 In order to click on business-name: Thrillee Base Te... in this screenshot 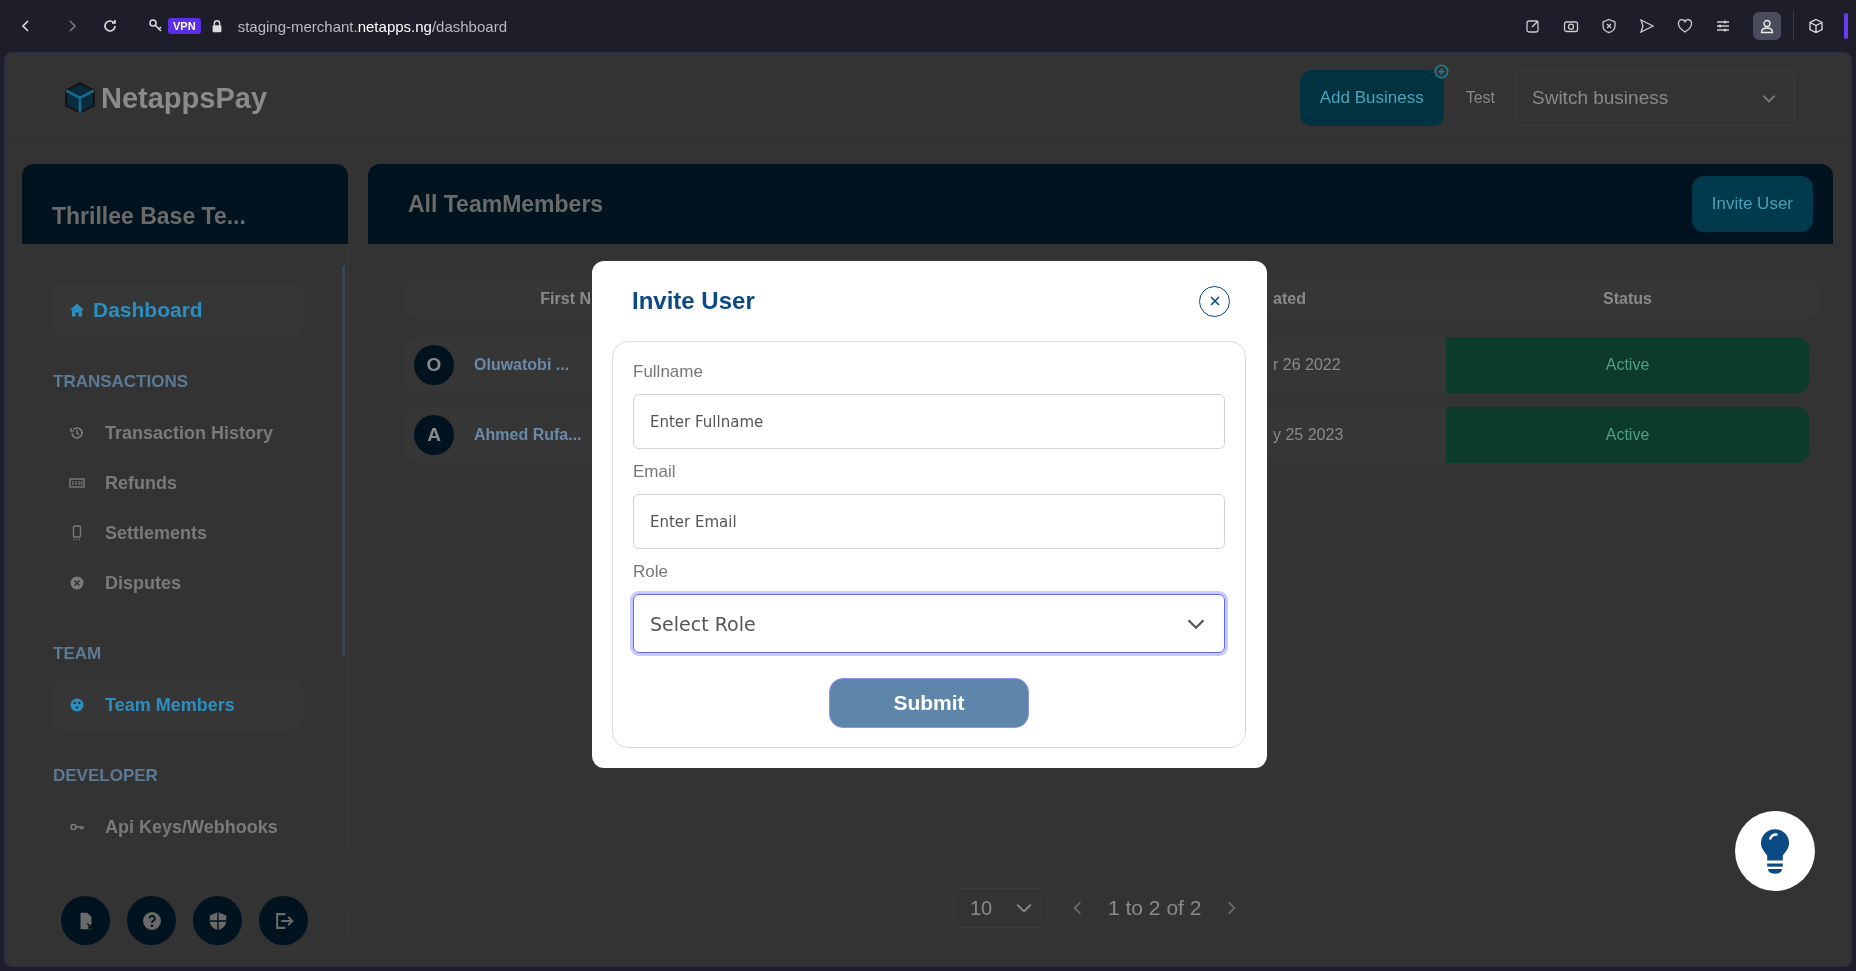, I will do `click(149, 216)`.